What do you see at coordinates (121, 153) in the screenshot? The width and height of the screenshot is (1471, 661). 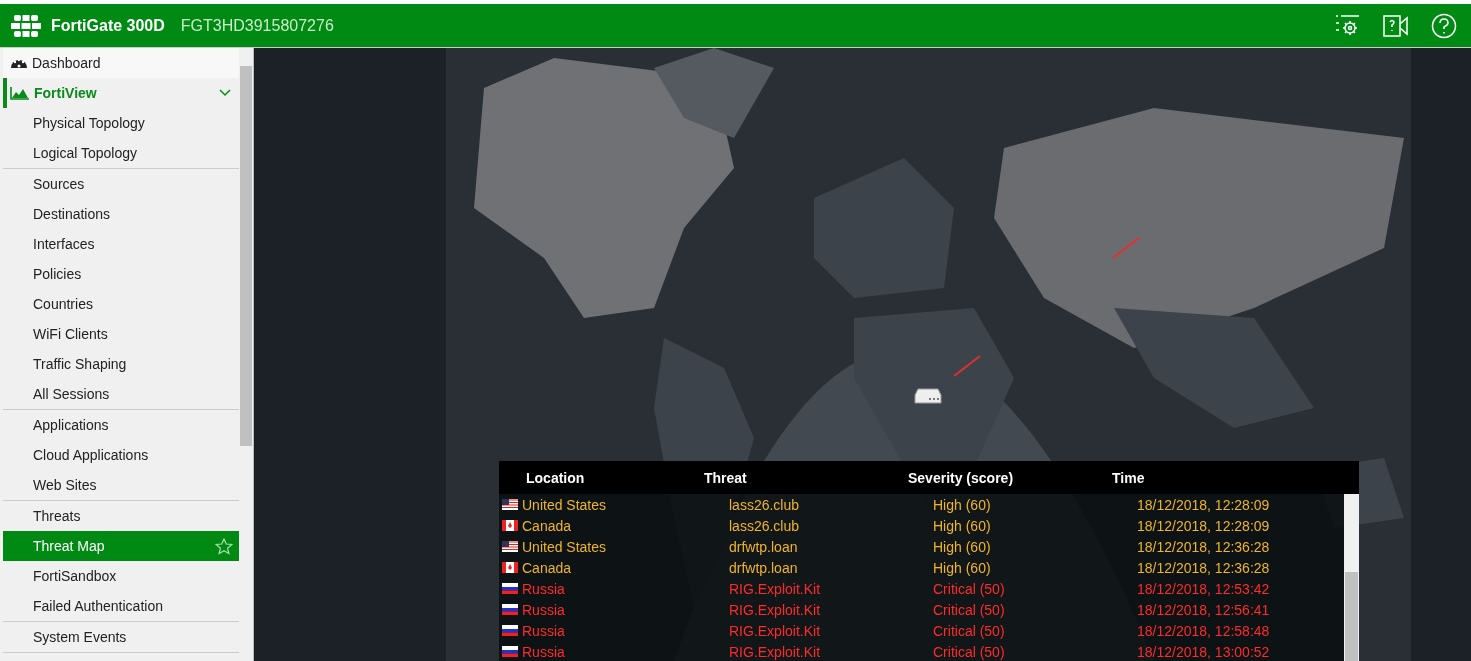 I see `menu-item: Logical Topology` at bounding box center [121, 153].